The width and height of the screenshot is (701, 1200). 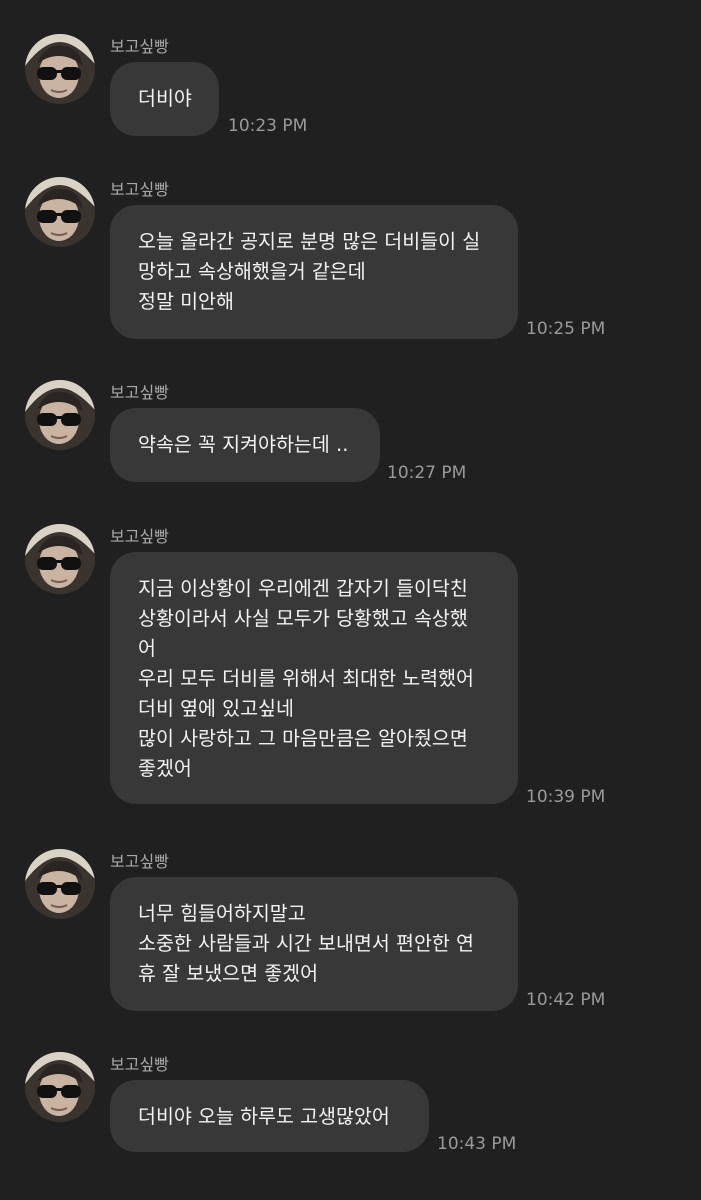 I want to click on message-text-line: 상황이라서 사실 모두가 당황했고 속상했, so click(x=303, y=618).